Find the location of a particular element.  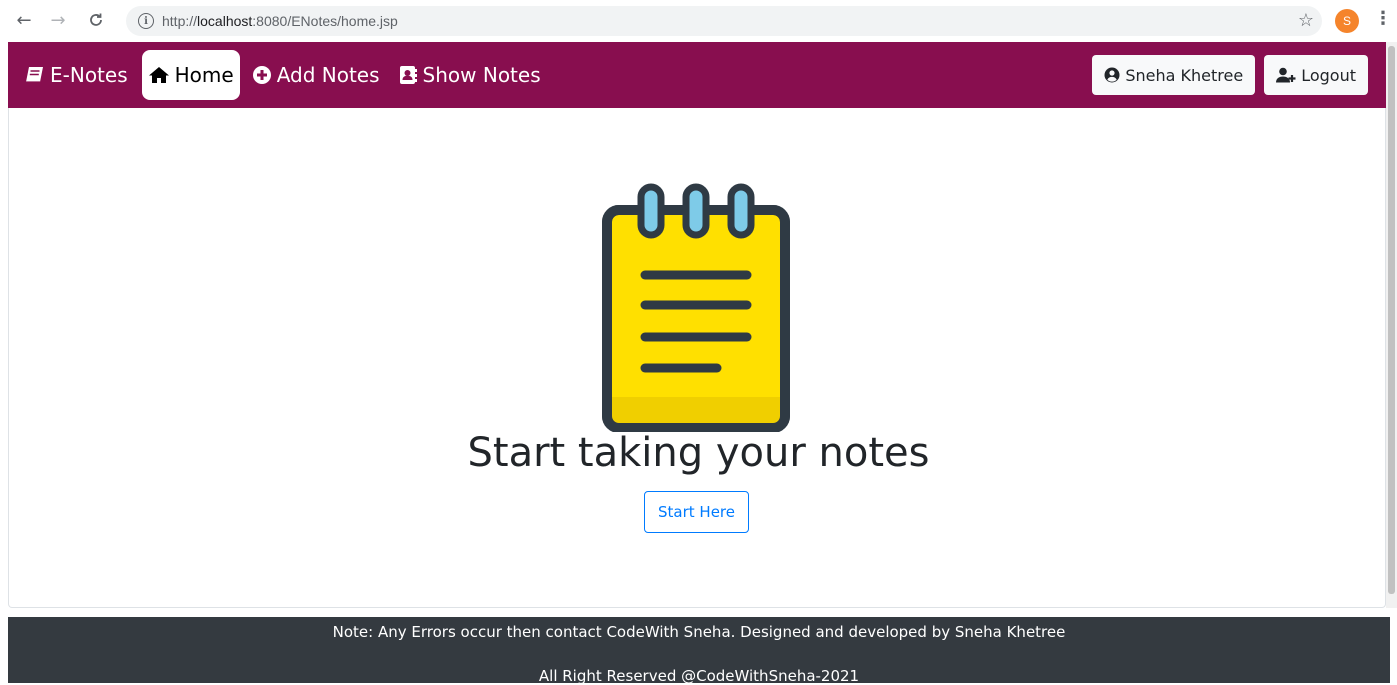

brand-link: E-Notes is located at coordinates (76, 75).